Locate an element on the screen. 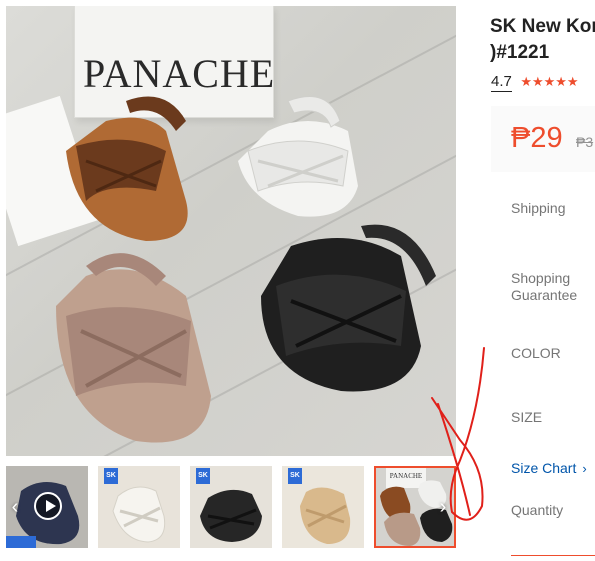 The height and width of the screenshot is (561, 595). bag-brand-text: PANACHE is located at coordinates (179, 73).